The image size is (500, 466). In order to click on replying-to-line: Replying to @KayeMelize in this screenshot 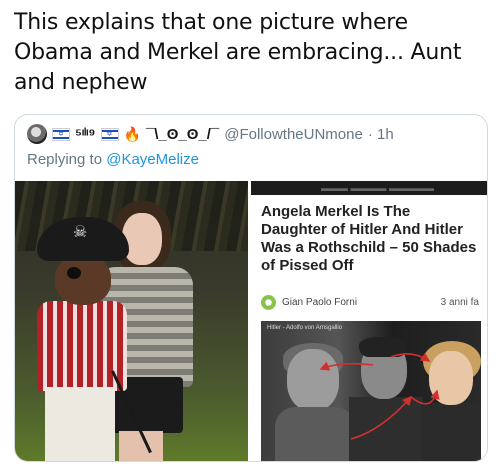, I will do `click(113, 159)`.